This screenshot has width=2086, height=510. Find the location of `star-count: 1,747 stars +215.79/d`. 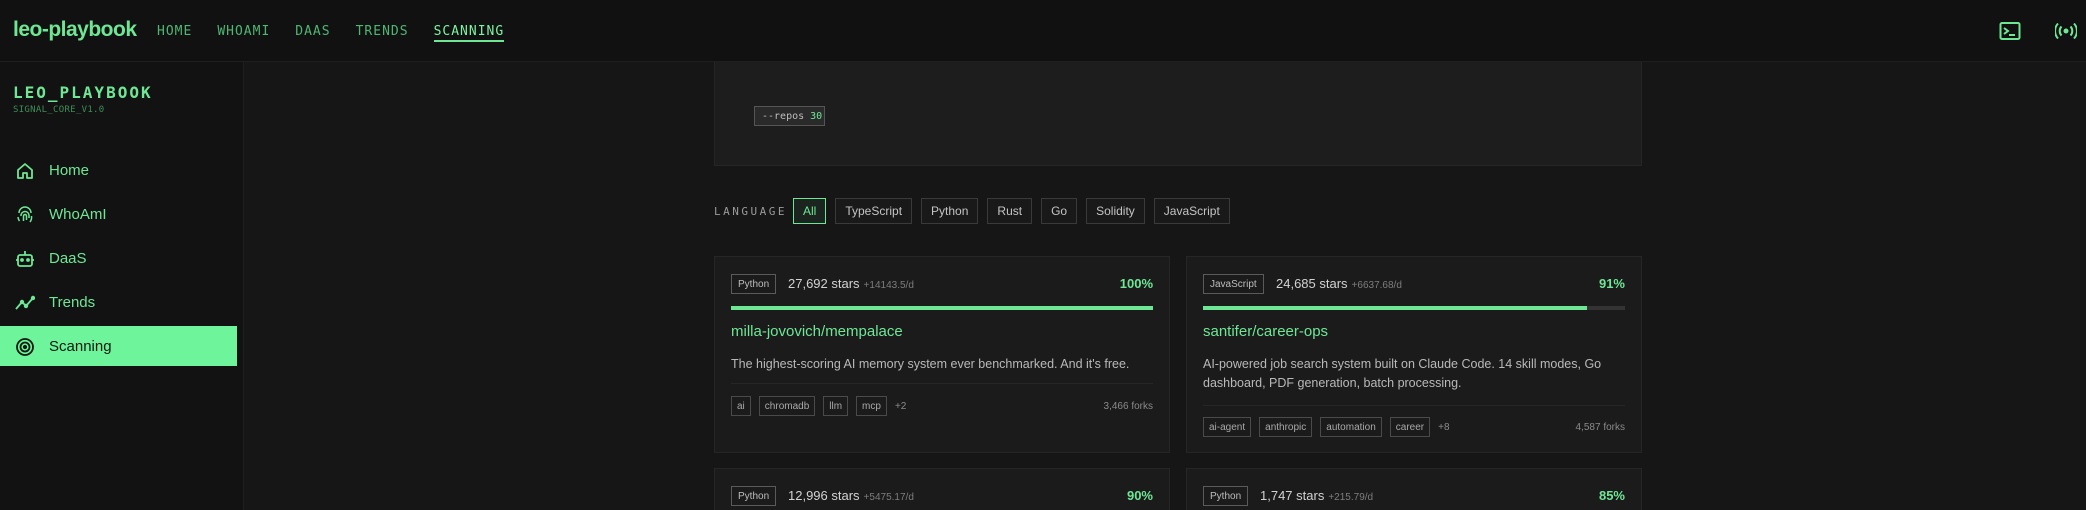

star-count: 1,747 stars +215.79/d is located at coordinates (1316, 495).